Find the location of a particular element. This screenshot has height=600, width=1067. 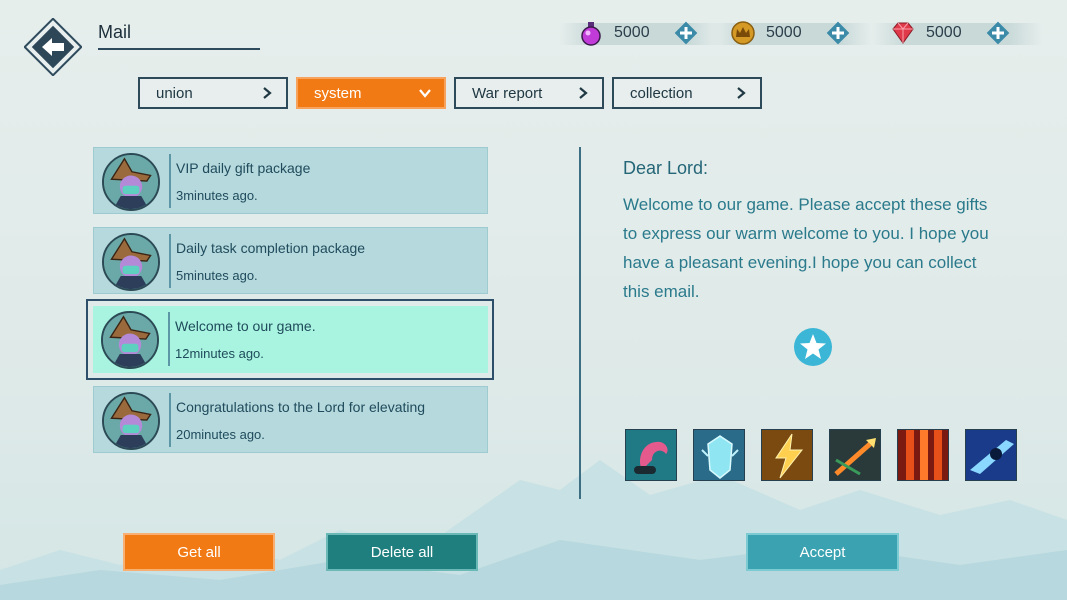

delete-all-button: Delete all is located at coordinates (402, 552).